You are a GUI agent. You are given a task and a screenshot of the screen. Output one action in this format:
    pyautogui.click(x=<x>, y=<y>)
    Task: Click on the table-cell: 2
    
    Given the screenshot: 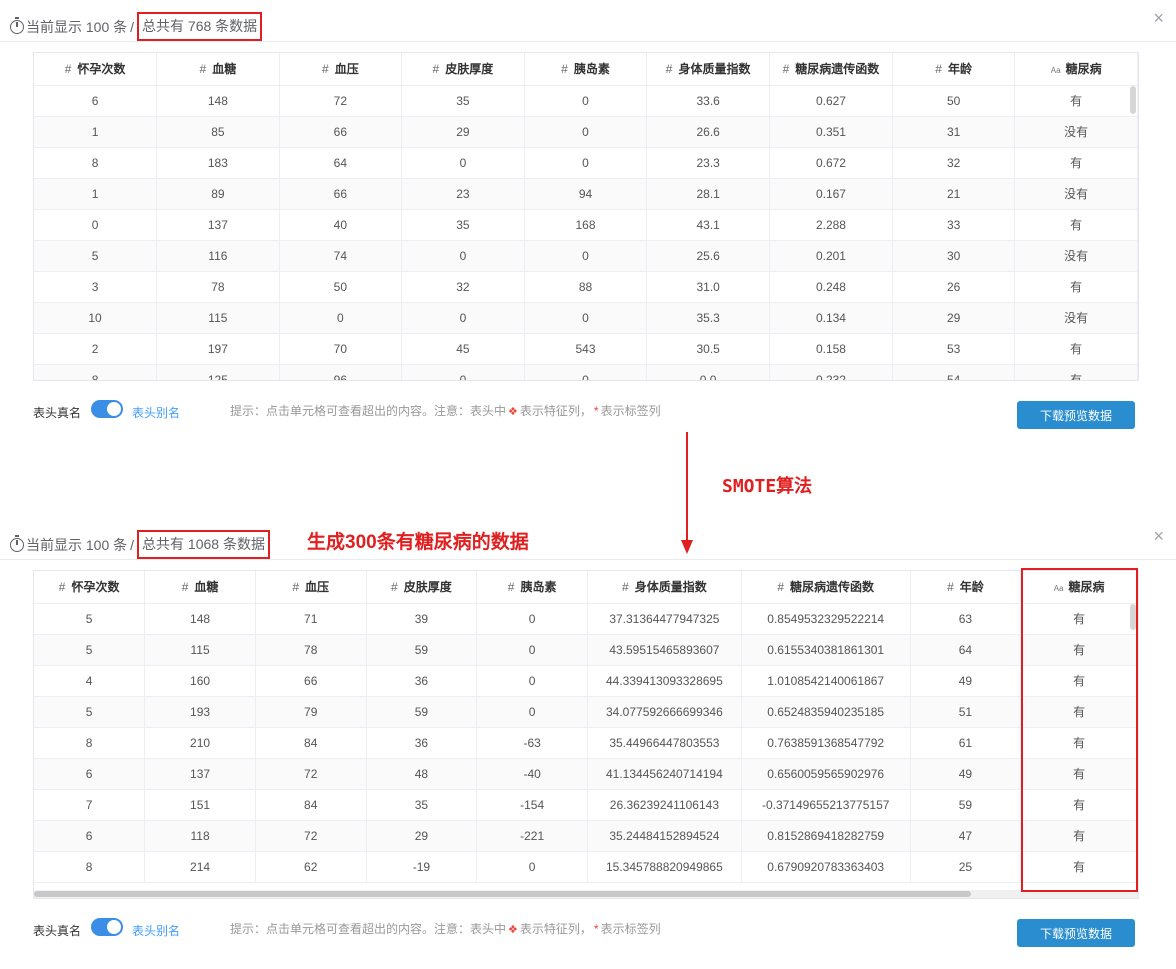 What is the action you would take?
    pyautogui.click(x=96, y=349)
    